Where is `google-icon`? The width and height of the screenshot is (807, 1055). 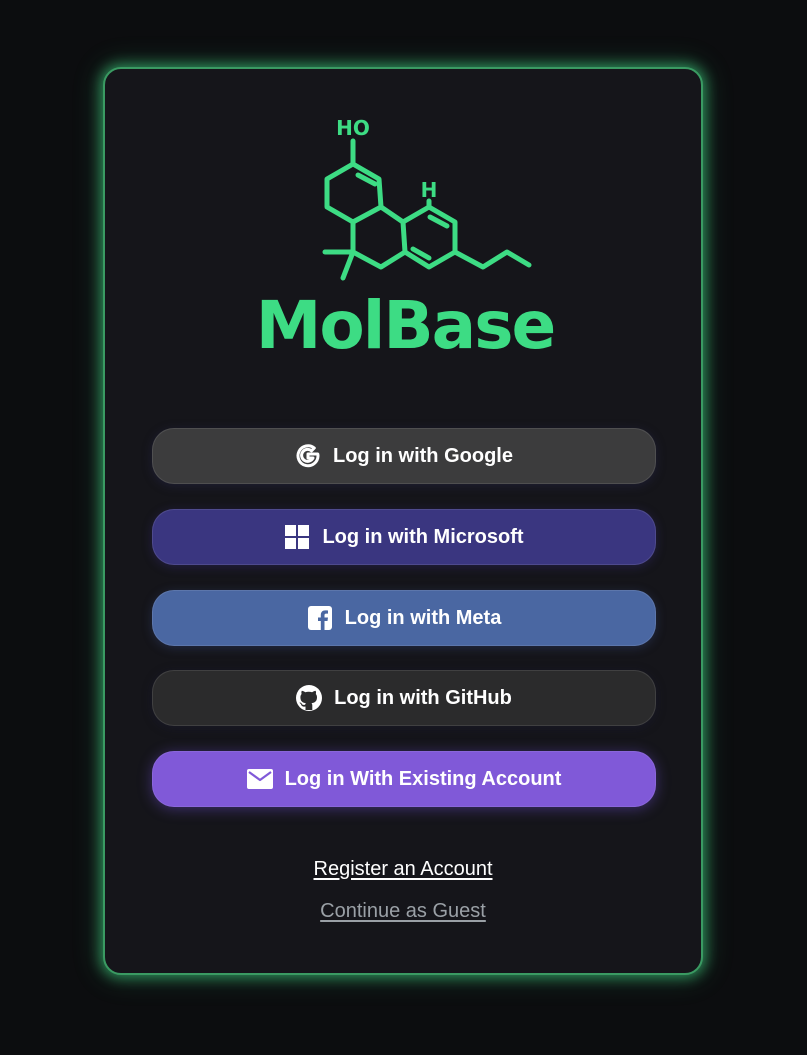 google-icon is located at coordinates (308, 456).